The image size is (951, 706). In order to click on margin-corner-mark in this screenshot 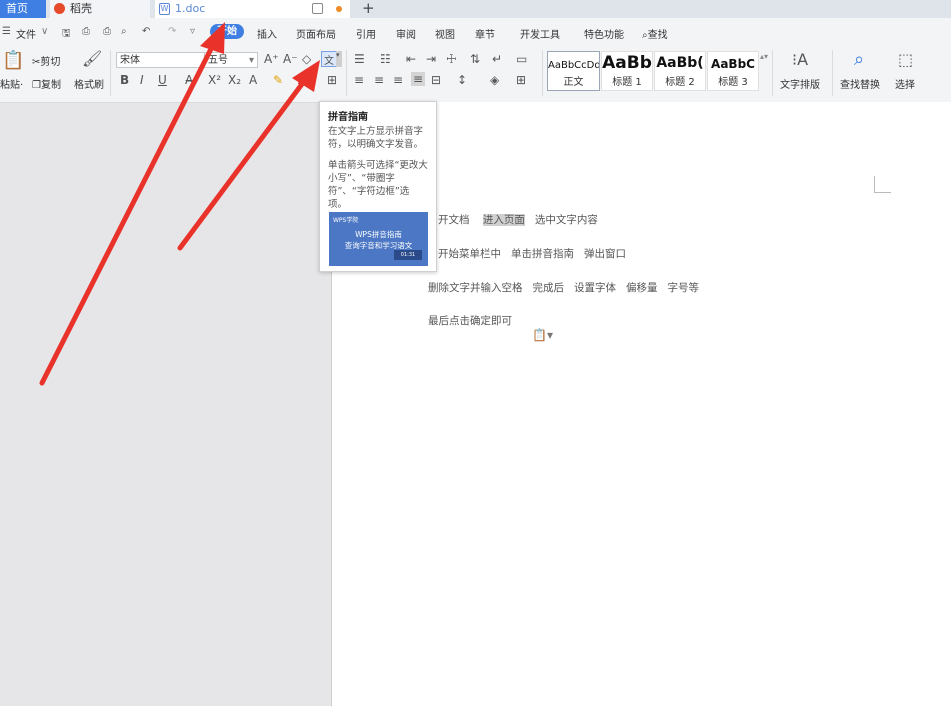, I will do `click(882, 184)`.